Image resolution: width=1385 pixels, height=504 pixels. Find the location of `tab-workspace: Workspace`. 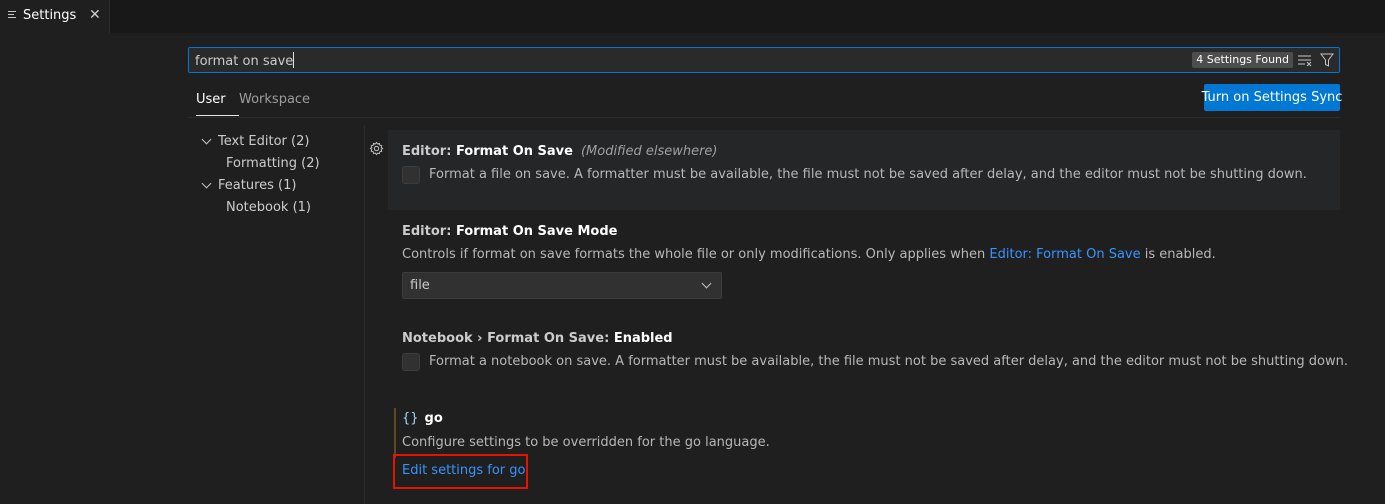

tab-workspace: Workspace is located at coordinates (274, 99).